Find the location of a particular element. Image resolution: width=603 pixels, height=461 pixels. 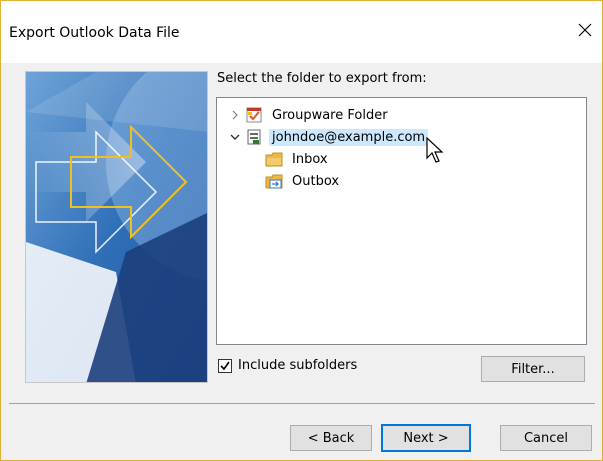

dialog-title: Export Outlook Data File is located at coordinates (94, 33).